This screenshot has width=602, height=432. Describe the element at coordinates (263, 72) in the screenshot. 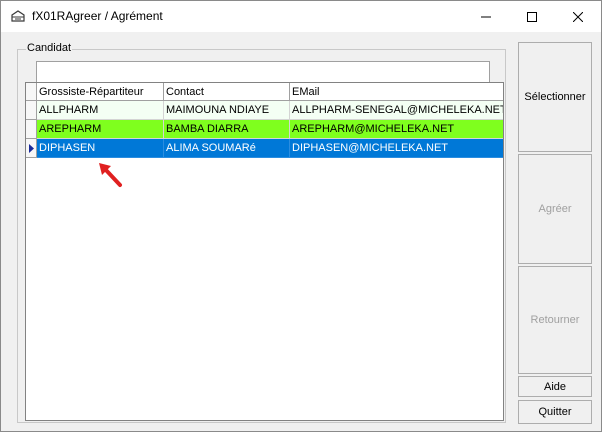

I see `filter-input` at that location.